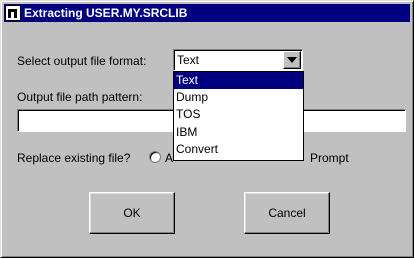 The width and height of the screenshot is (414, 258). I want to click on format-label: Select output file format:, so click(82, 61).